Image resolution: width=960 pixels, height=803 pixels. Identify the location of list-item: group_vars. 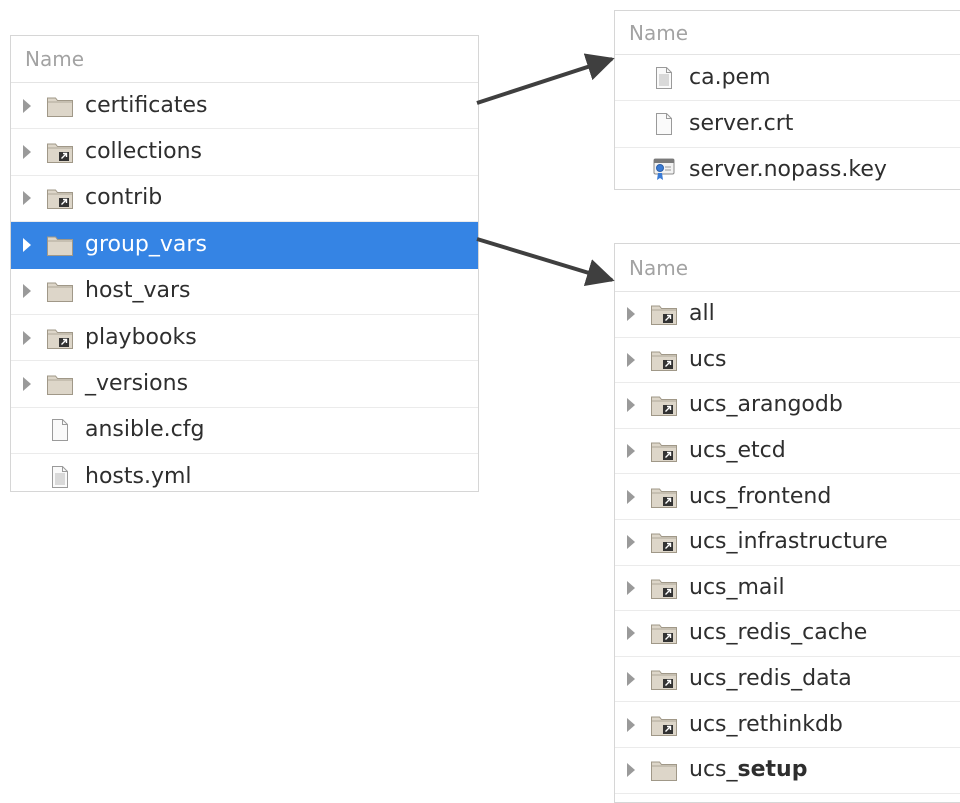
(244, 245).